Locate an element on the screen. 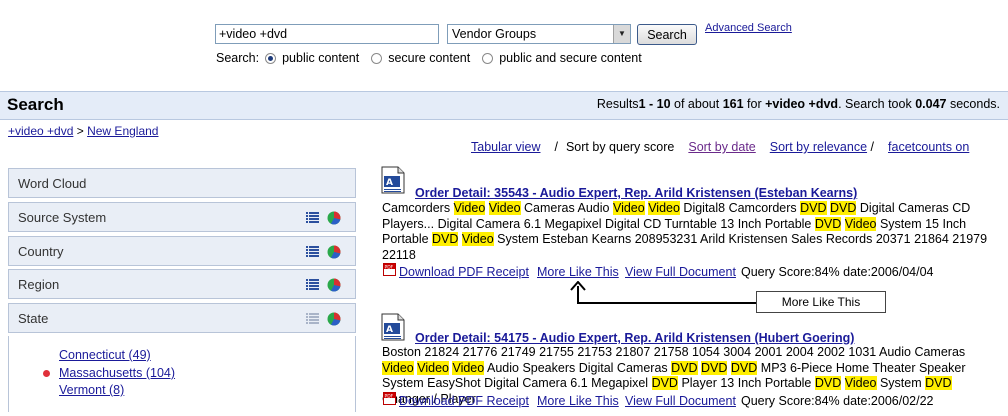  callout-arrow is located at coordinates (663, 292).